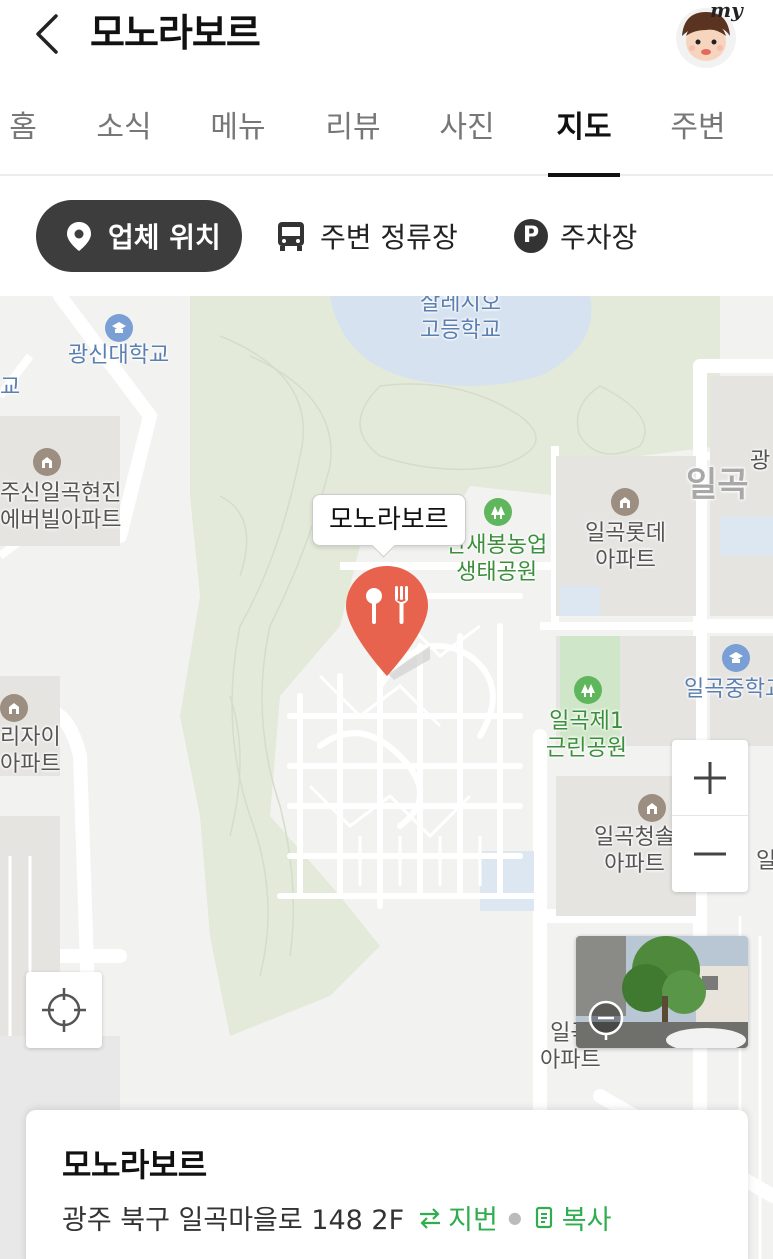 This screenshot has height=1259, width=773. Describe the element at coordinates (233, 1220) in the screenshot. I see `place-address: 광주 북구 일곡마을로 148 2F` at that location.